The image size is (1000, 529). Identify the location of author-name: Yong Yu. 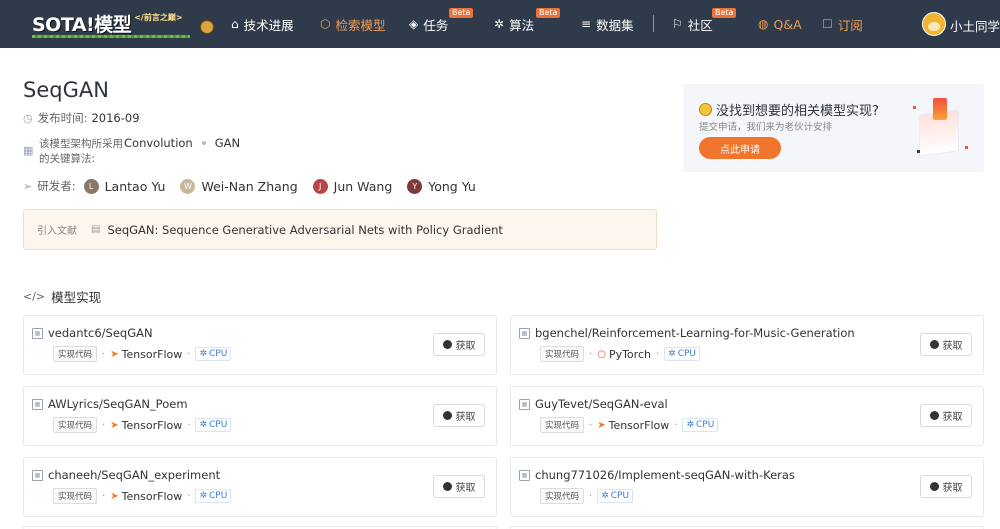
(452, 186).